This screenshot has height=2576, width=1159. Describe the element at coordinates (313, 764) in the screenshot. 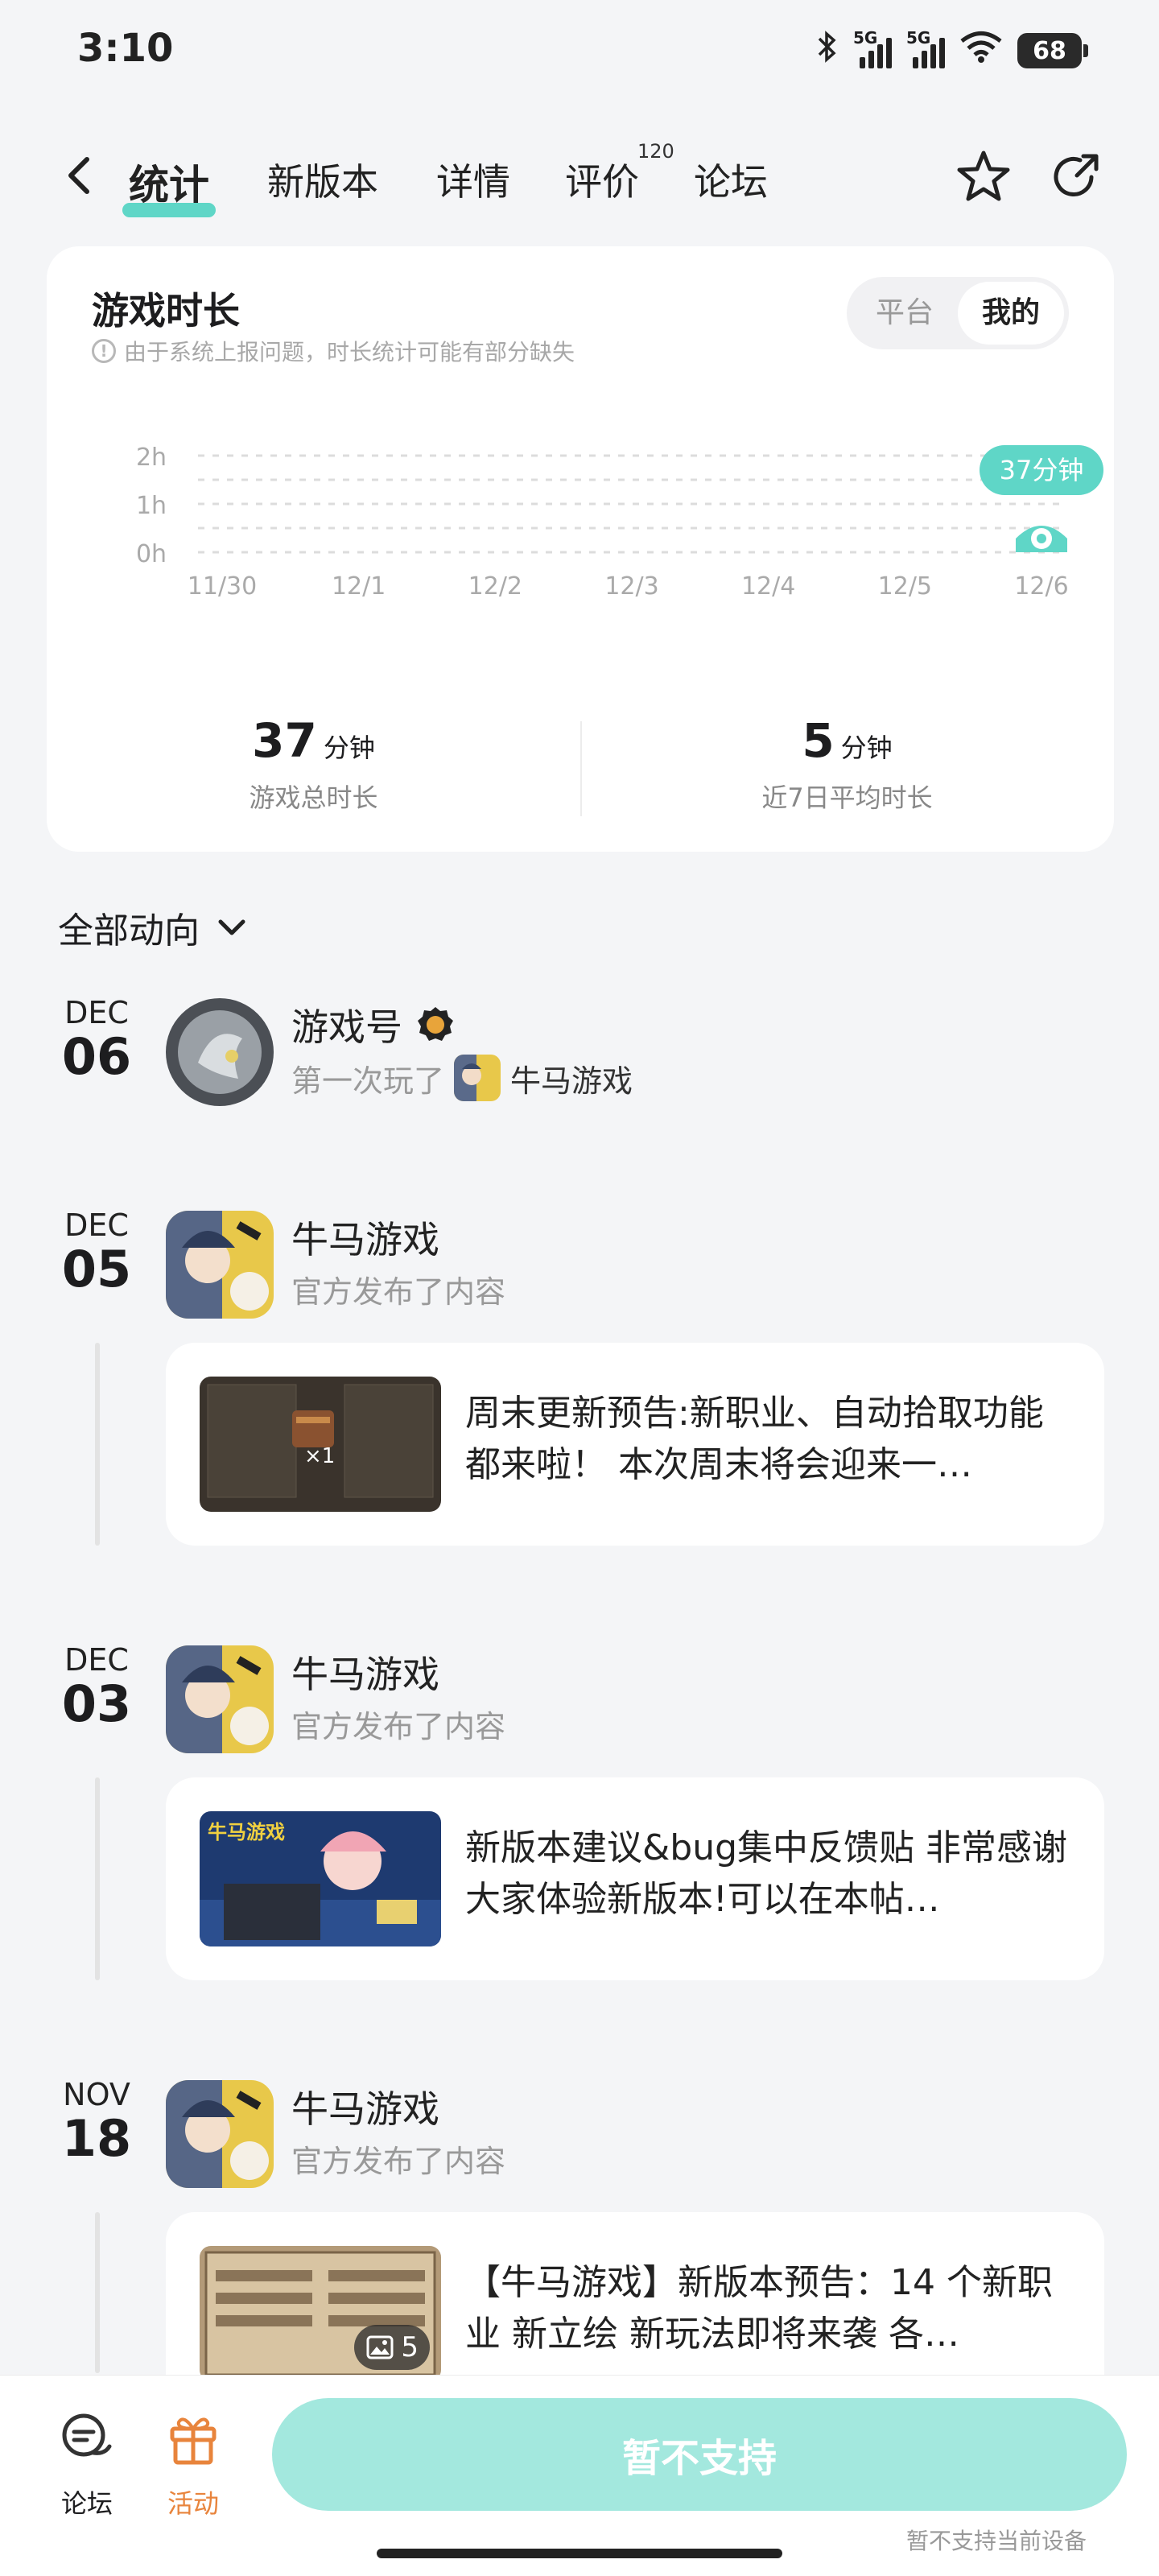

I see `total-playtime: 37 分钟 游戏总时长` at that location.